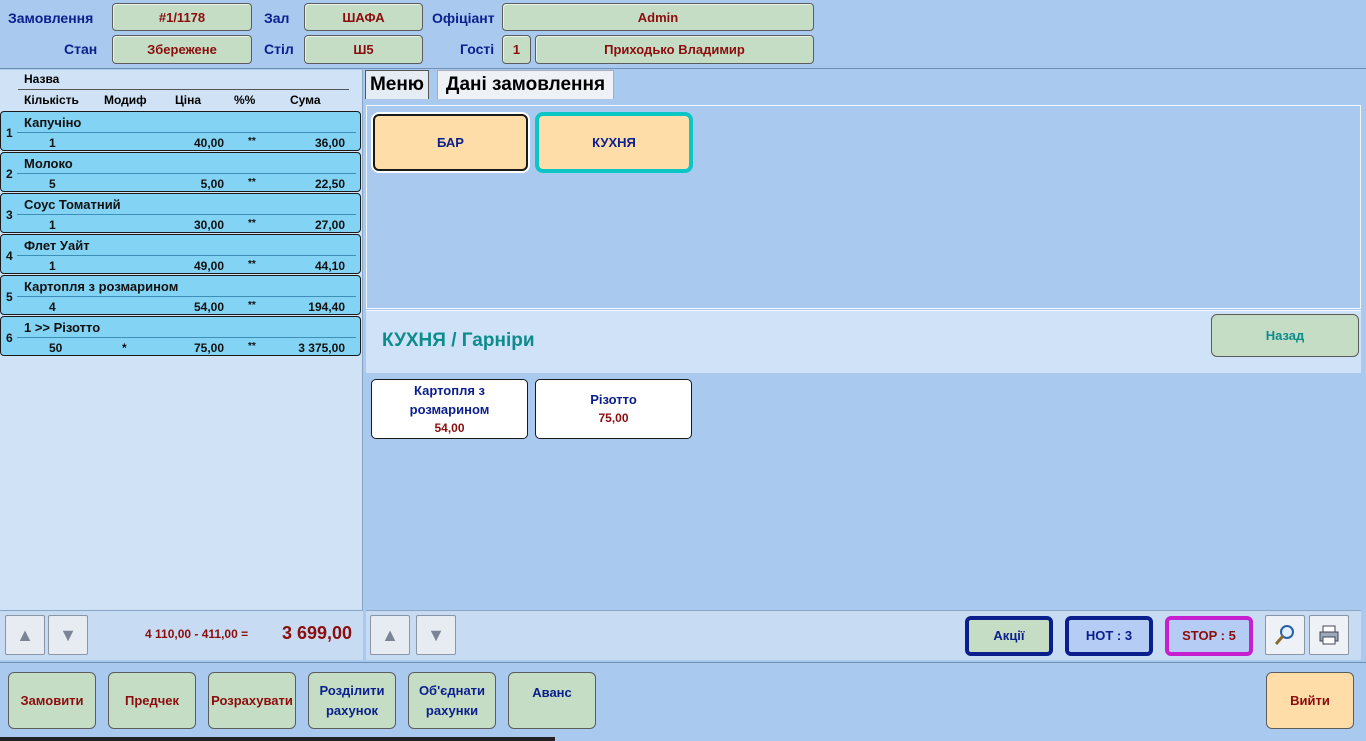  I want to click on product-name-line: Картопля з, so click(449, 390).